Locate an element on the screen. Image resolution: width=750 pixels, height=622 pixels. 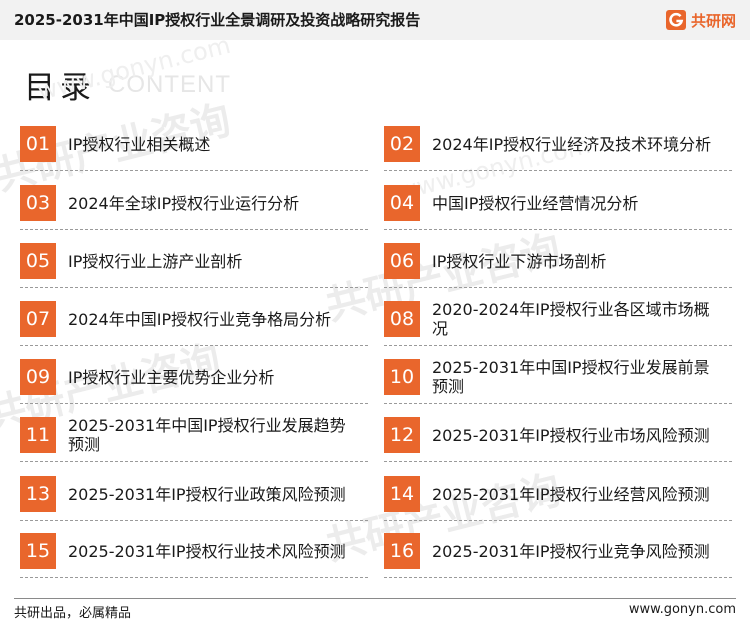
toc-label: 2024年全球IP授权行业运行分析 is located at coordinates (184, 203).